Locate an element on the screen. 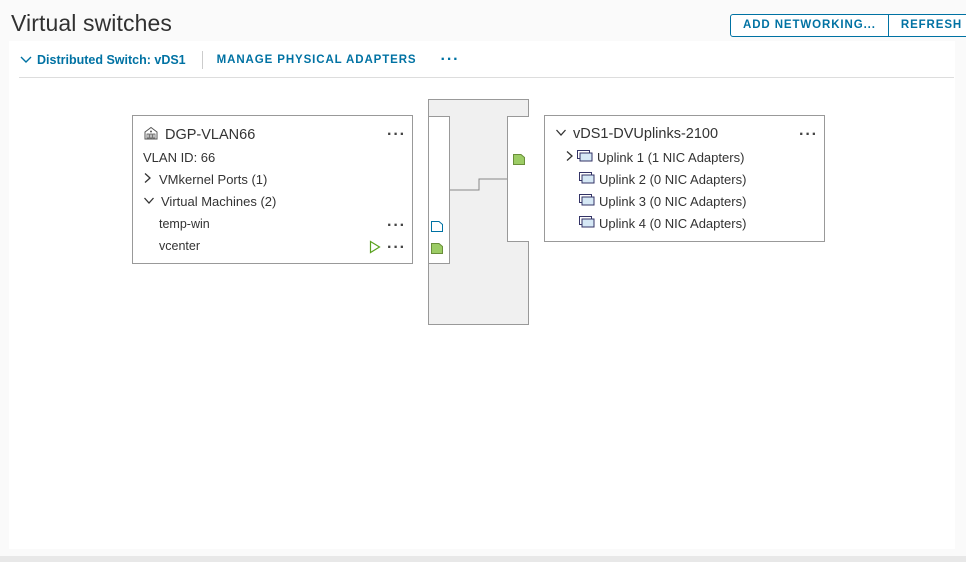 This screenshot has width=966, height=562. uplink-item: Uplink 1 (1 NIC Adapters) is located at coordinates (654, 157).